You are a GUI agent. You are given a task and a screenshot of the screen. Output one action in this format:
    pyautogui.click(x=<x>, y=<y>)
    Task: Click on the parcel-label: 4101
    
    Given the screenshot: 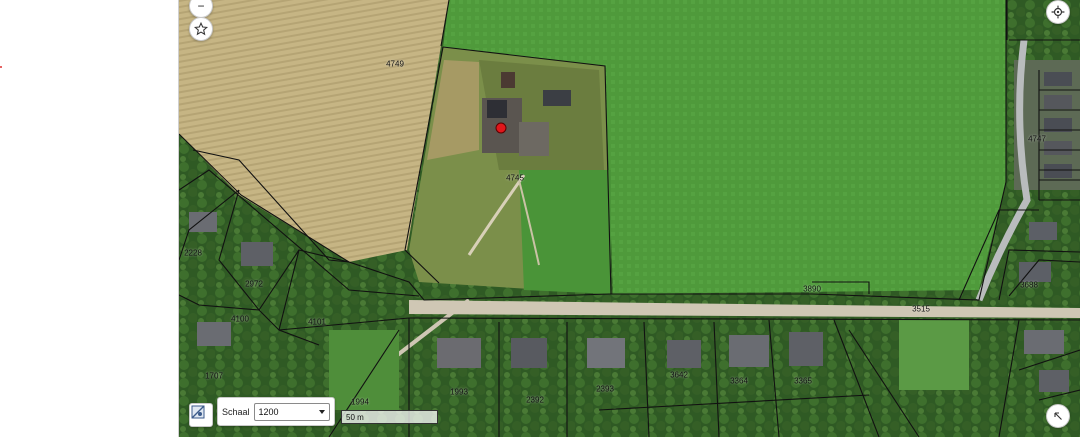 What is the action you would take?
    pyautogui.click(x=317, y=322)
    